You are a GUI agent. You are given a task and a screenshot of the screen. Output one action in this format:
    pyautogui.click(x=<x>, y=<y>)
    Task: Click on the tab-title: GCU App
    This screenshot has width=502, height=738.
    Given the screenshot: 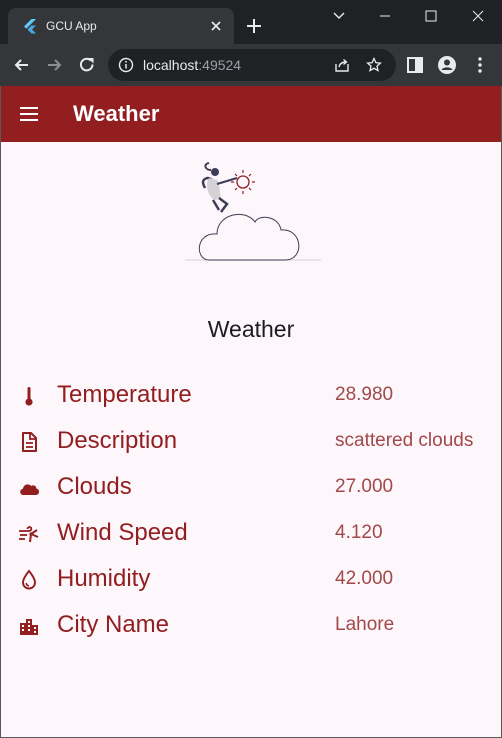 What is the action you would take?
    pyautogui.click(x=71, y=26)
    